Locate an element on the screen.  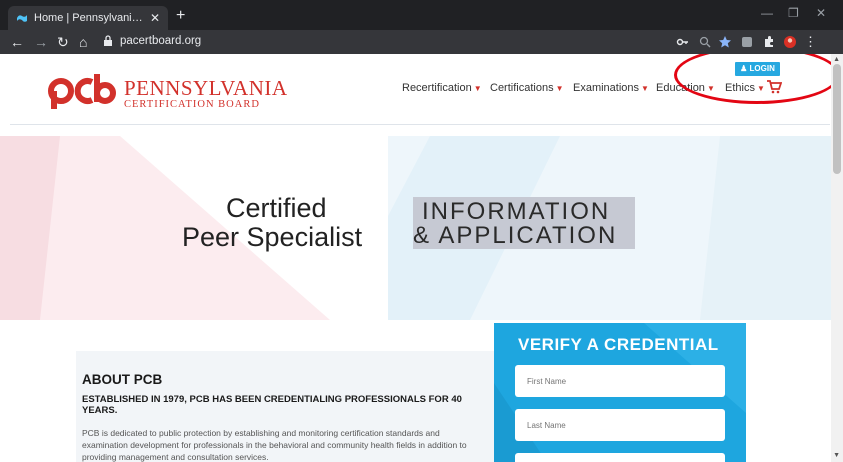
browser-tab: Home | Pennsylvania Certification ✕ is located at coordinates (88, 18).